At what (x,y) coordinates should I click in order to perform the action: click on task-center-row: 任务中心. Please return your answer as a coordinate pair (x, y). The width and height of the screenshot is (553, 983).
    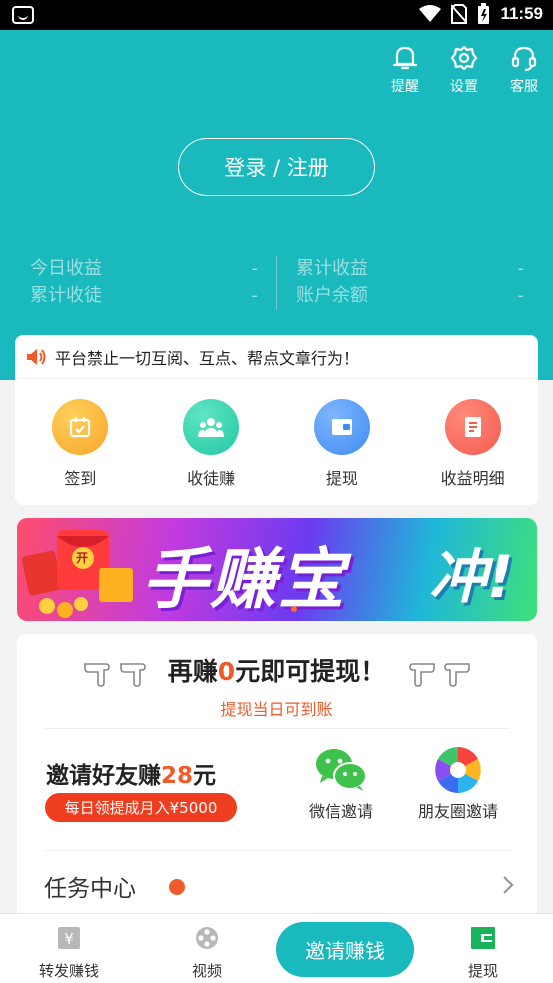
    Looking at the image, I should click on (279, 884).